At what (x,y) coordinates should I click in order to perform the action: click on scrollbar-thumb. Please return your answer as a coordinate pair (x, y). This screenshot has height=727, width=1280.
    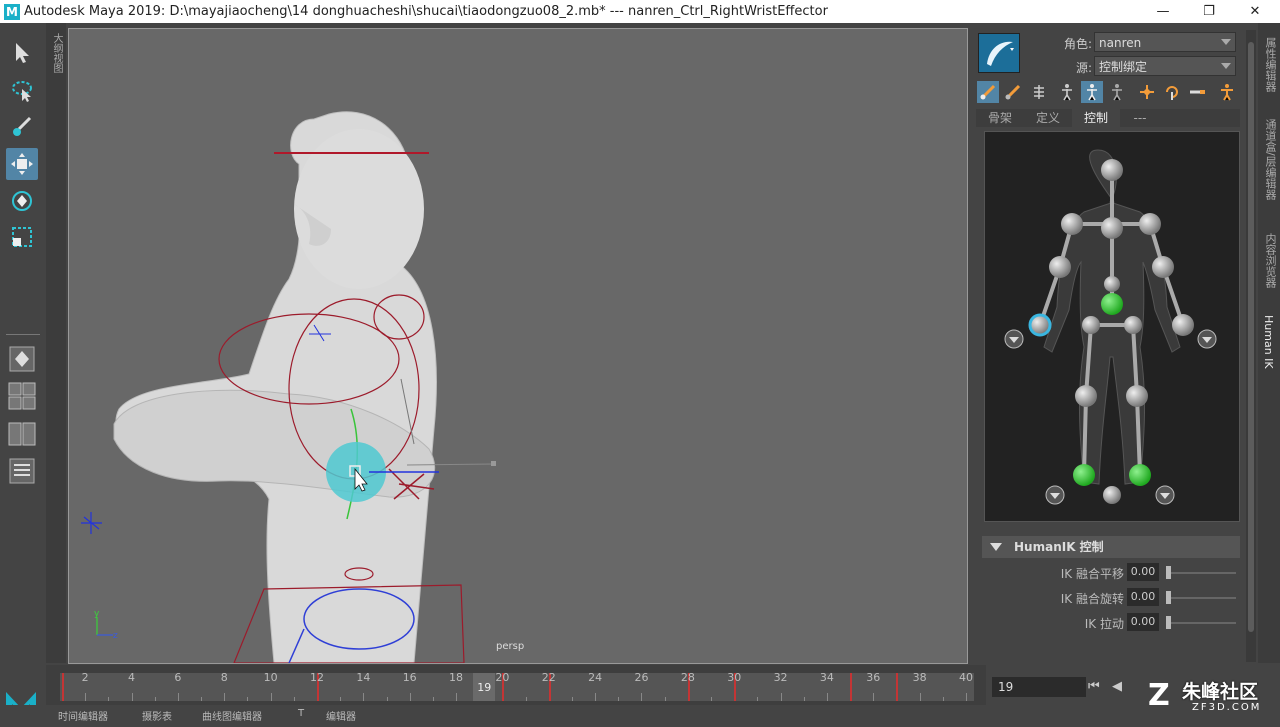
    Looking at the image, I should click on (1251, 337).